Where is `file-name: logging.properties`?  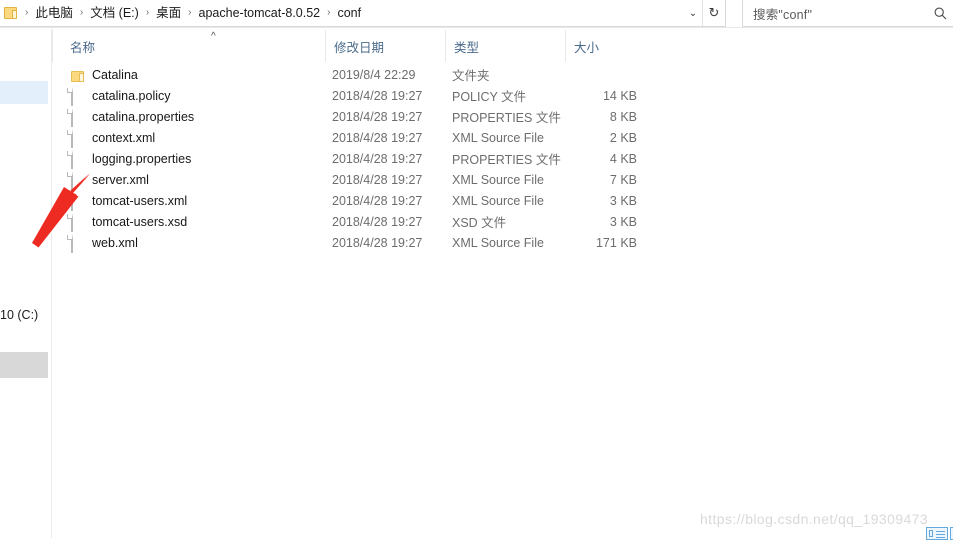 file-name: logging.properties is located at coordinates (141, 159).